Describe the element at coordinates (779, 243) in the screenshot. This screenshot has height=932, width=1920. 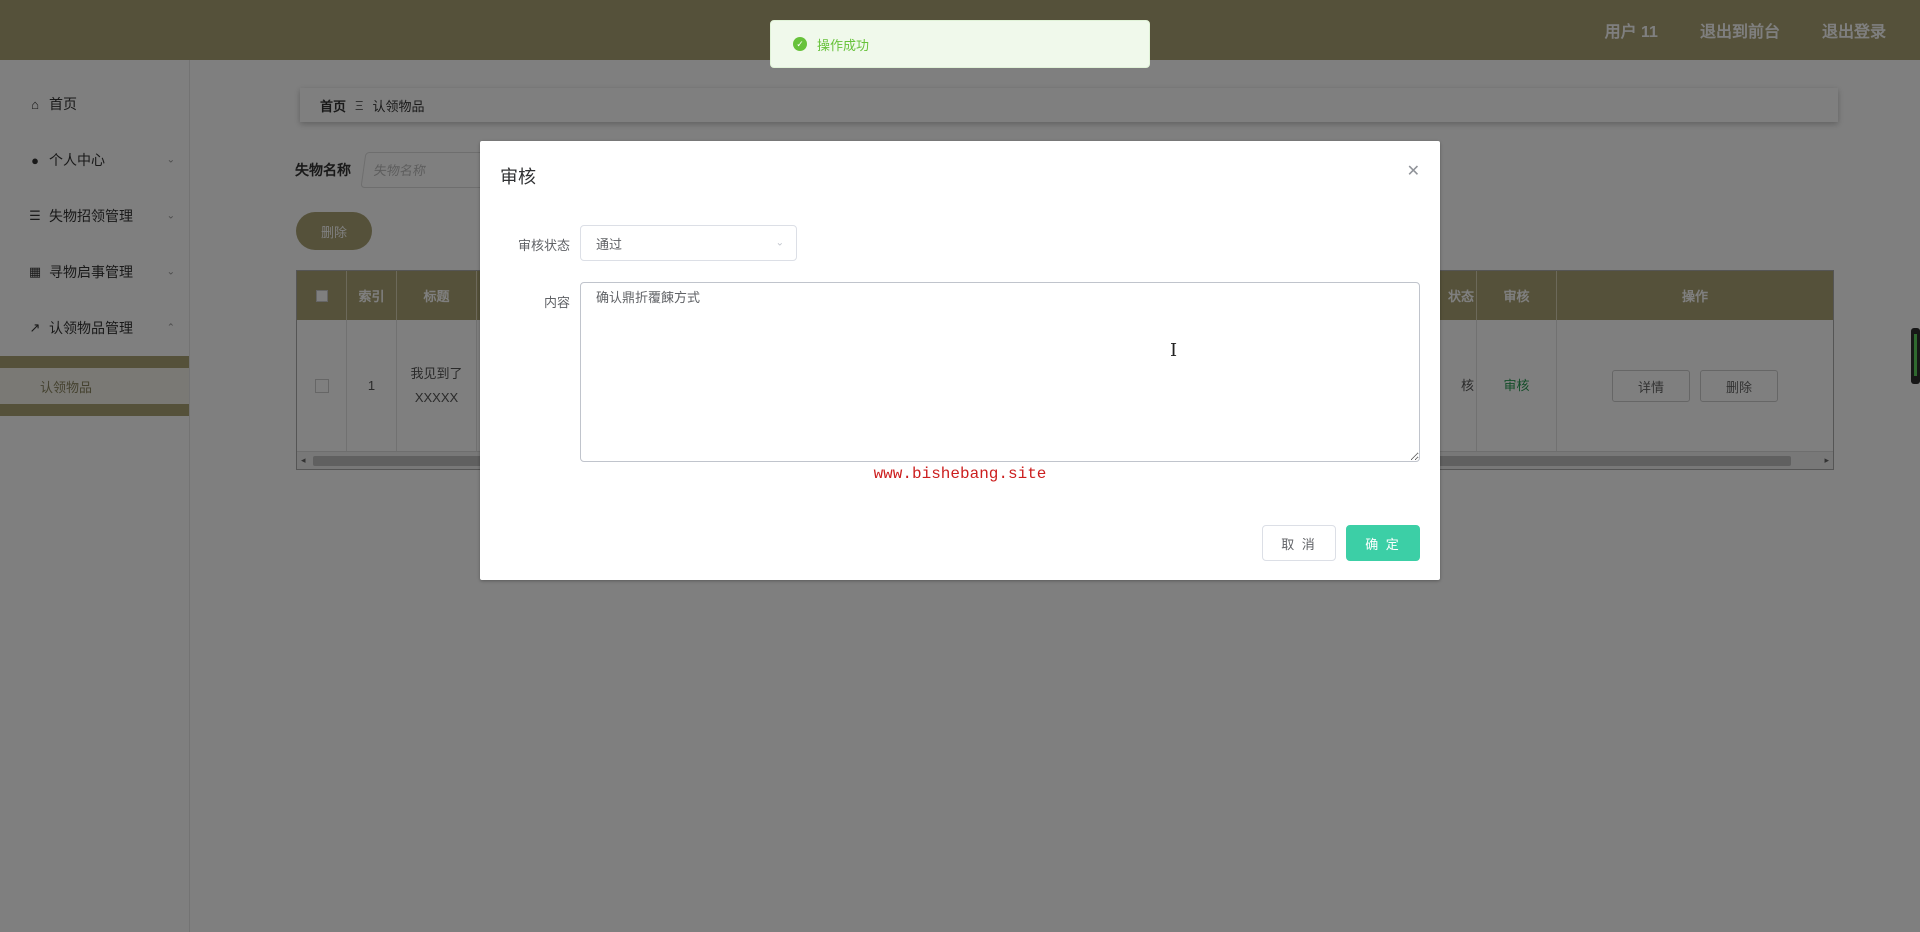
I see `chevron-down-icon: ⌄` at that location.